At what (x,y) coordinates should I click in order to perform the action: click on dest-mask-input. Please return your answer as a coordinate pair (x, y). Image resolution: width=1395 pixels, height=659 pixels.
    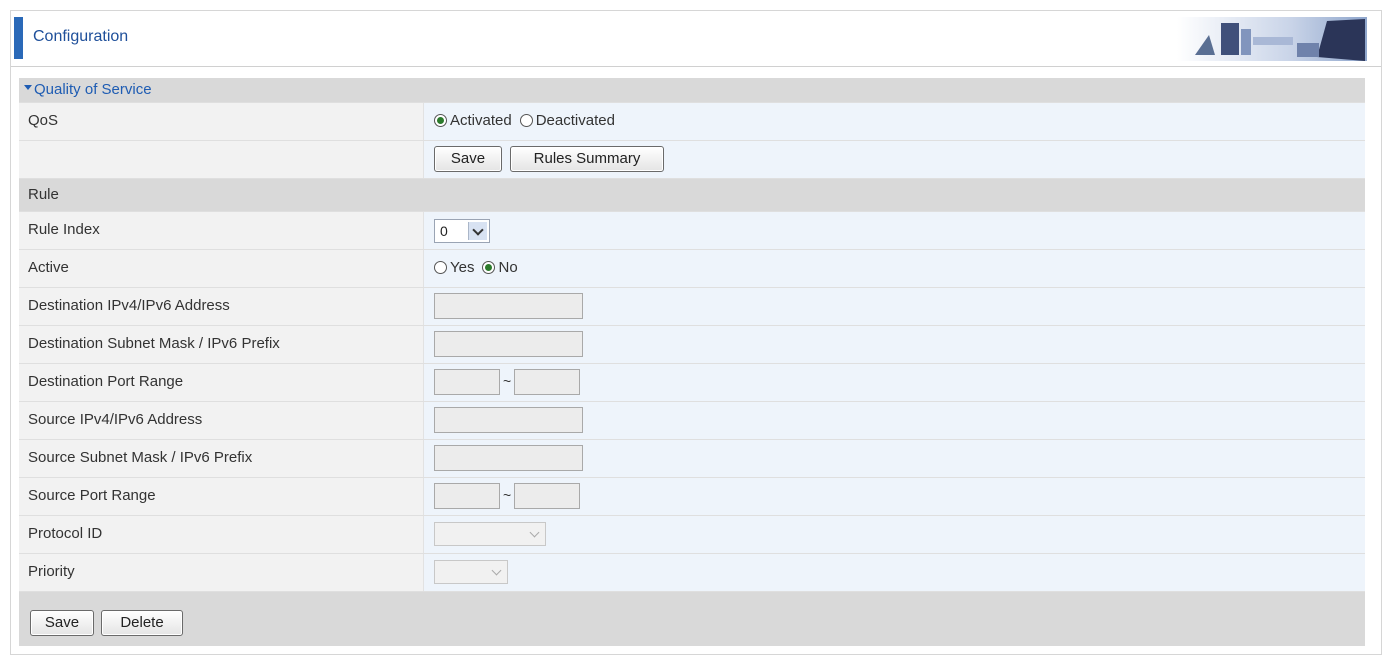
    Looking at the image, I should click on (508, 344).